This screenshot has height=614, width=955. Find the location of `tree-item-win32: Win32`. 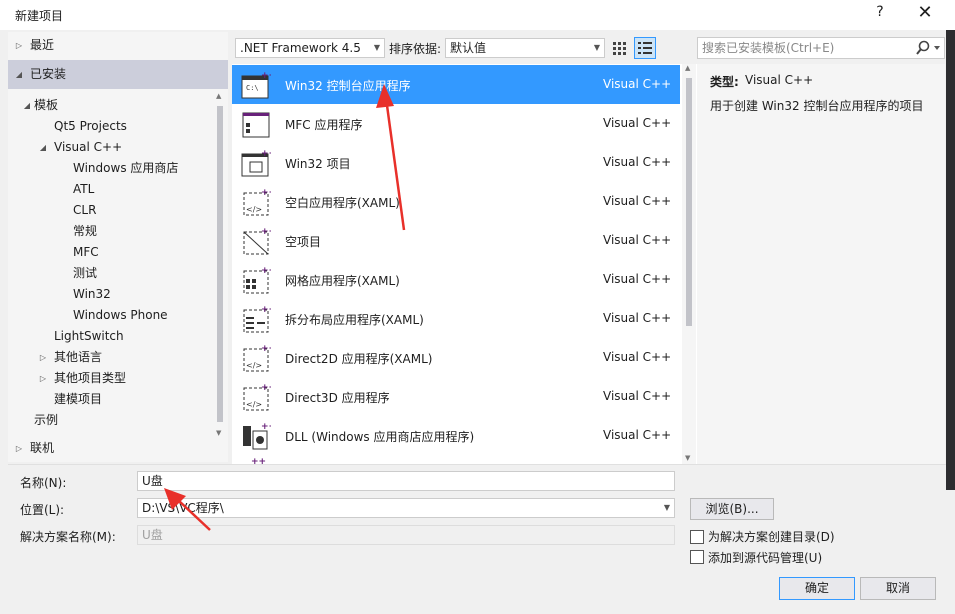

tree-item-win32: Win32 is located at coordinates (92, 294).